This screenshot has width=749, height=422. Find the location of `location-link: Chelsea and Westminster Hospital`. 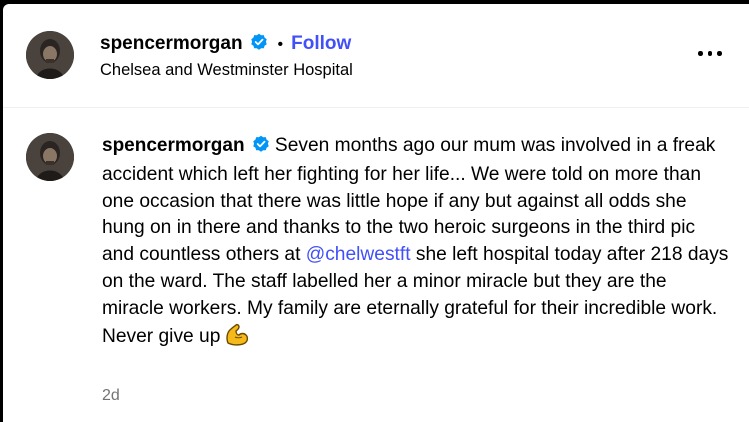

location-link: Chelsea and Westminster Hospital is located at coordinates (226, 70).